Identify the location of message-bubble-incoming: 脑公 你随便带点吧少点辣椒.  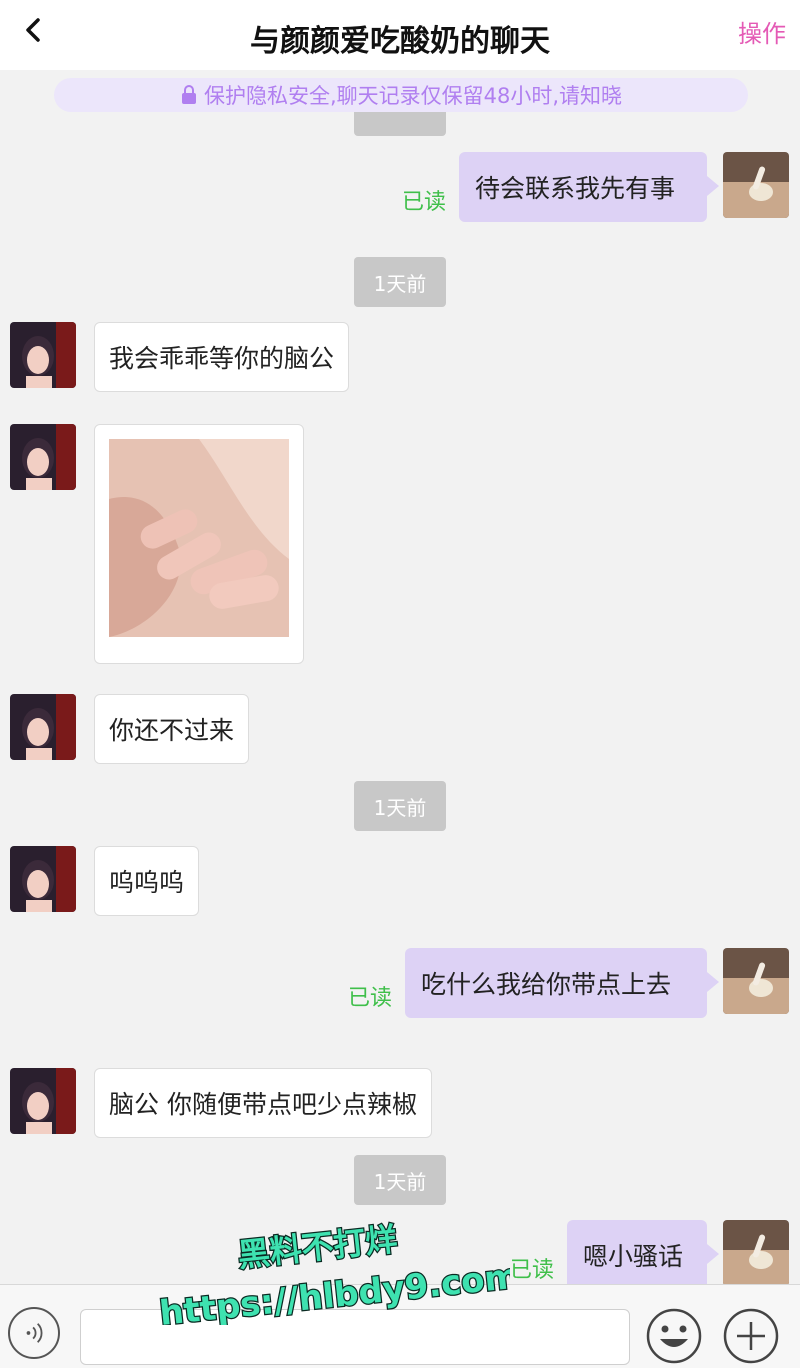
(263, 1103).